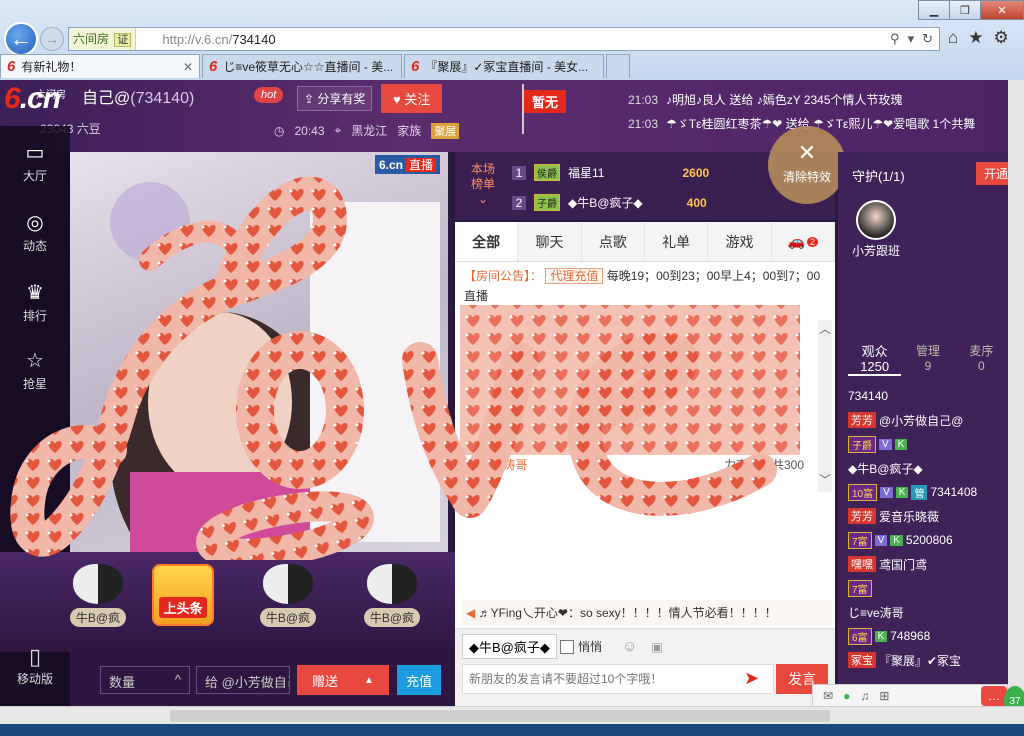 This screenshot has height=736, width=1024. Describe the element at coordinates (876, 220) in the screenshot. I see `avatar` at that location.